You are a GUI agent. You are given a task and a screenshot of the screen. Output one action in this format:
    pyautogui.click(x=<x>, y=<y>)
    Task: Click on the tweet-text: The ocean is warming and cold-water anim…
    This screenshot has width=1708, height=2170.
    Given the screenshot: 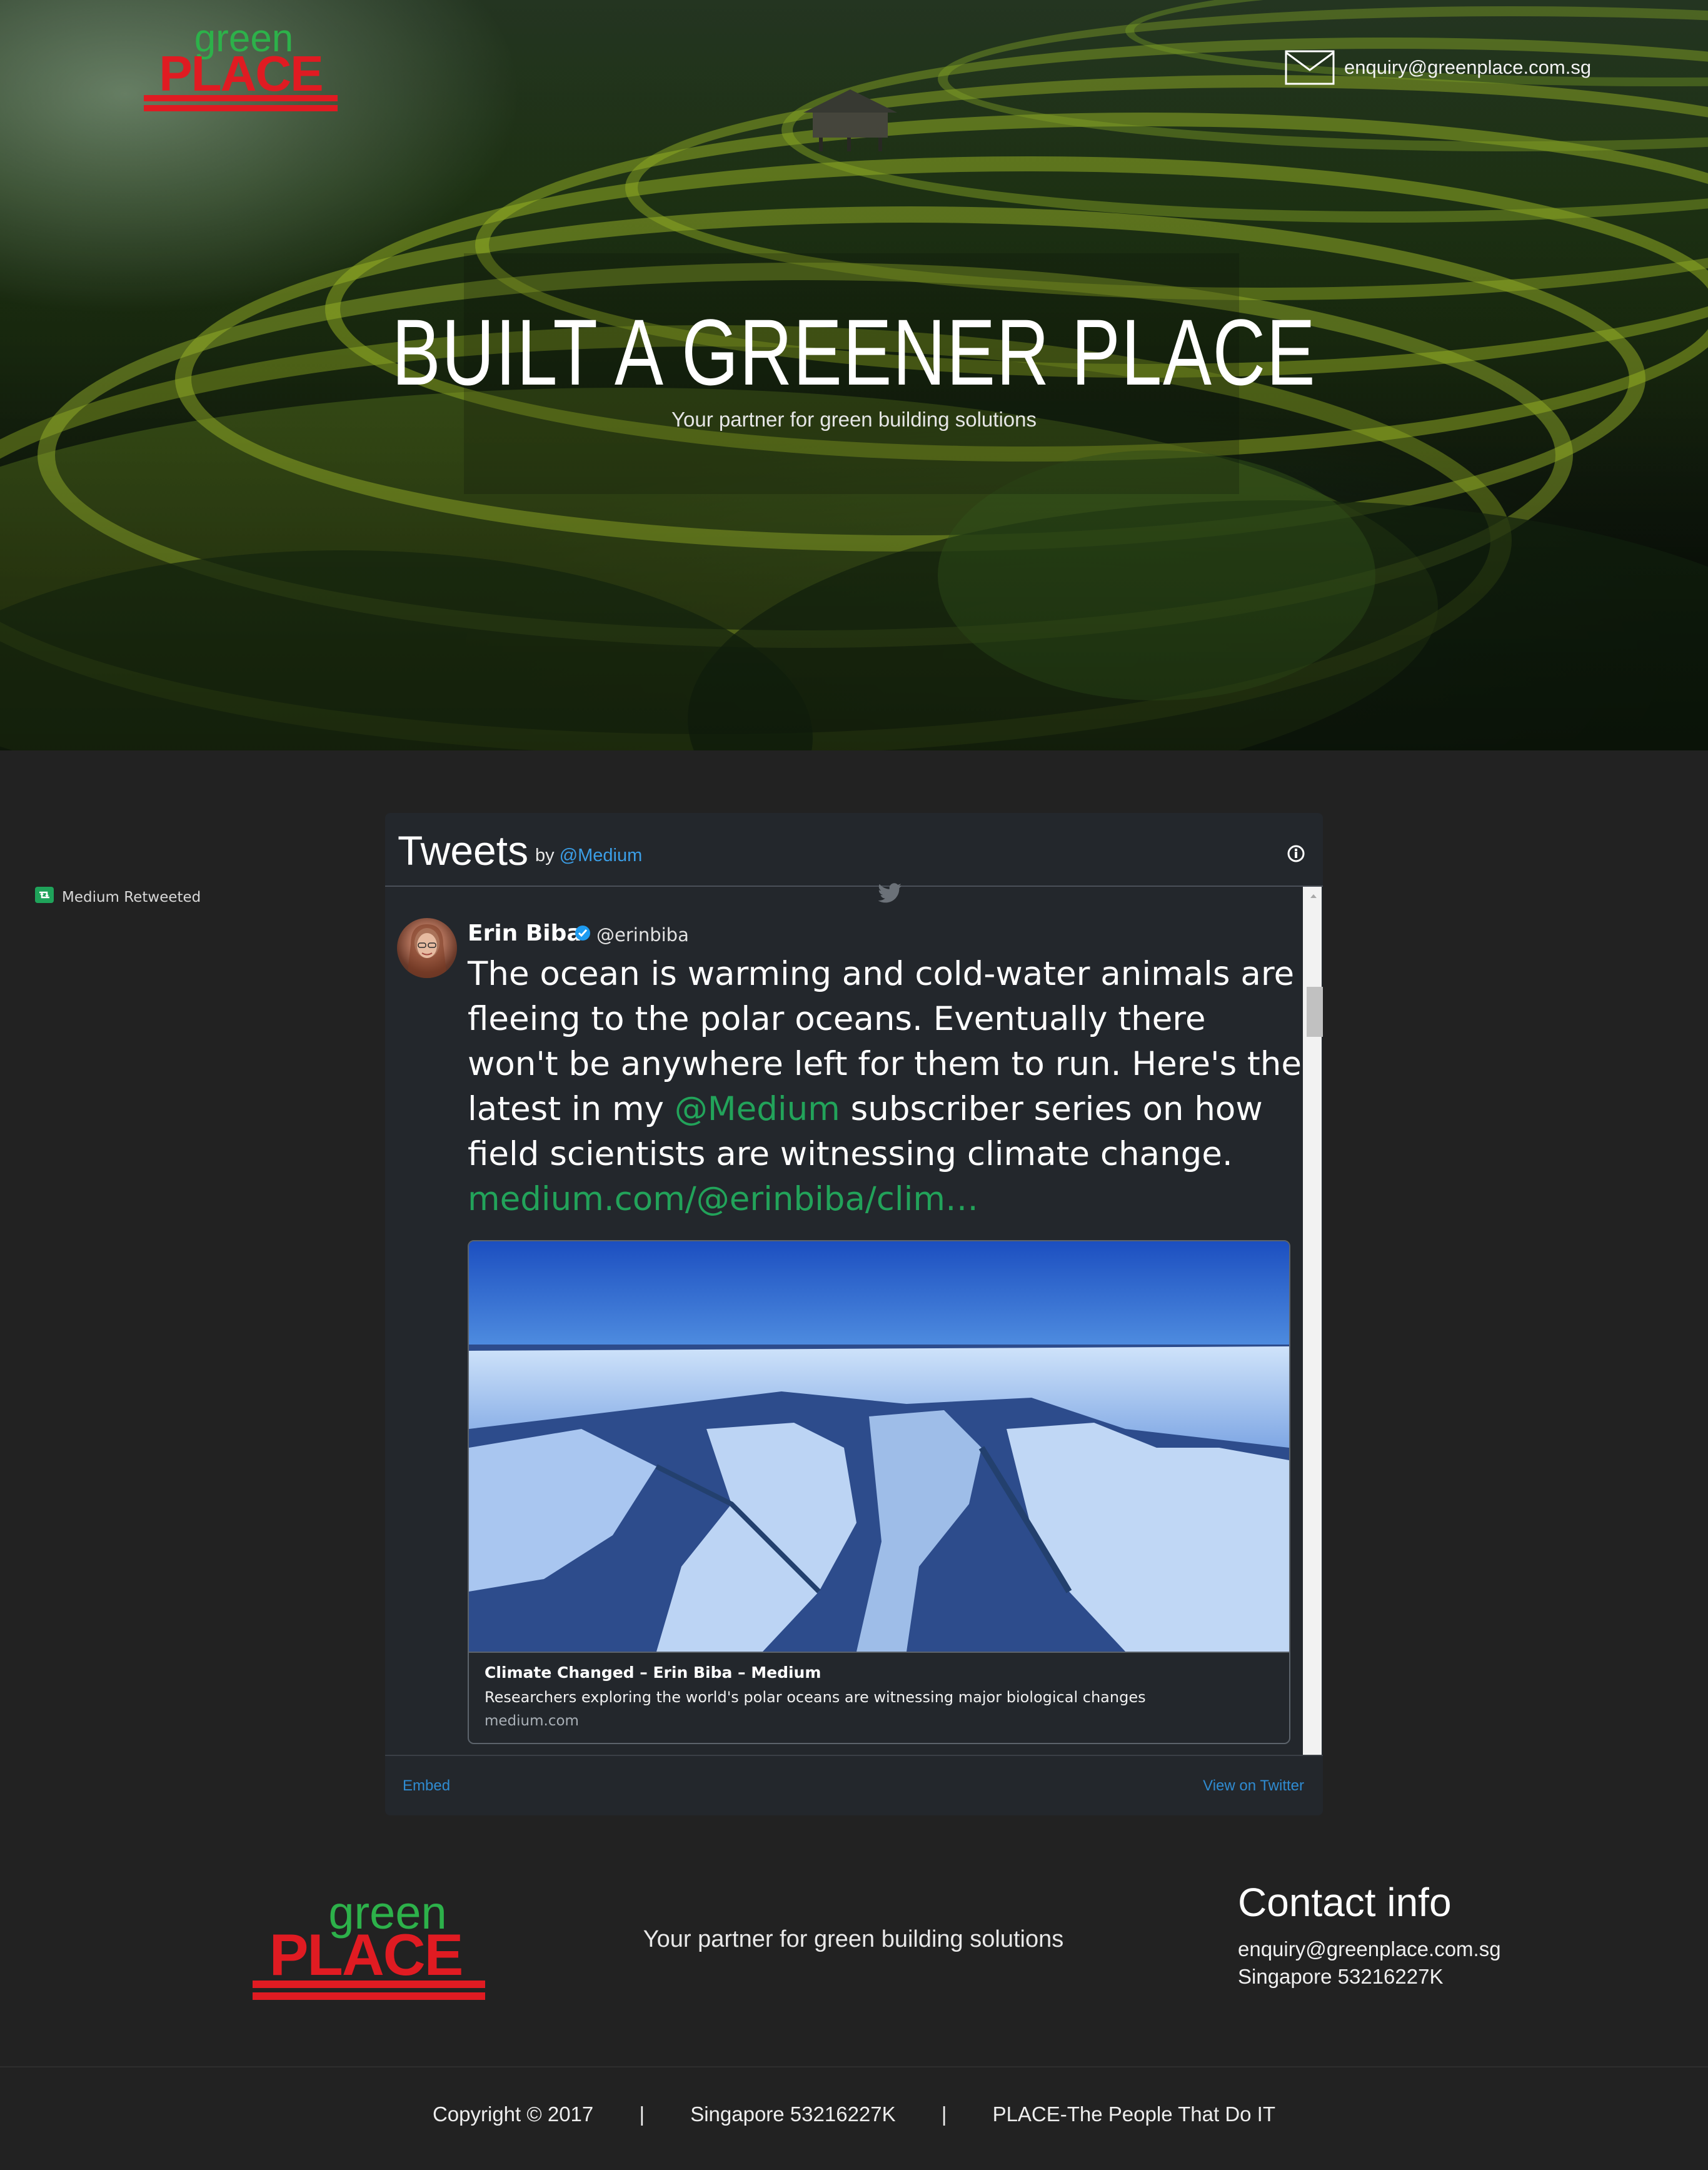 What is the action you would take?
    pyautogui.click(x=886, y=1087)
    